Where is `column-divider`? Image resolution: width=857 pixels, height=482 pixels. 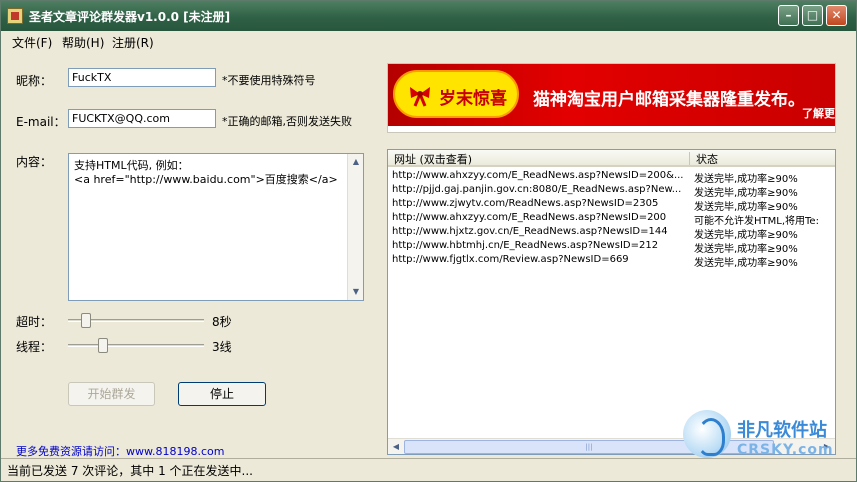 column-divider is located at coordinates (689, 158).